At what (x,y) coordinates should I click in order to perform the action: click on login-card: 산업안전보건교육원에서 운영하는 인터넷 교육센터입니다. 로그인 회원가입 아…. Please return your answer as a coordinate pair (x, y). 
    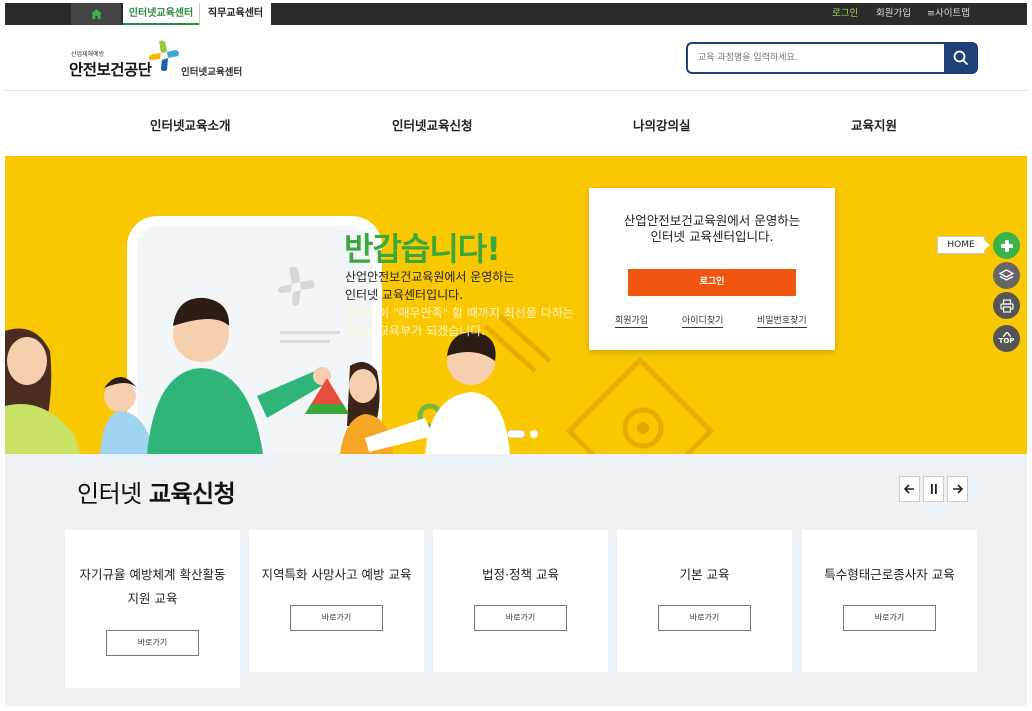
    Looking at the image, I should click on (712, 269).